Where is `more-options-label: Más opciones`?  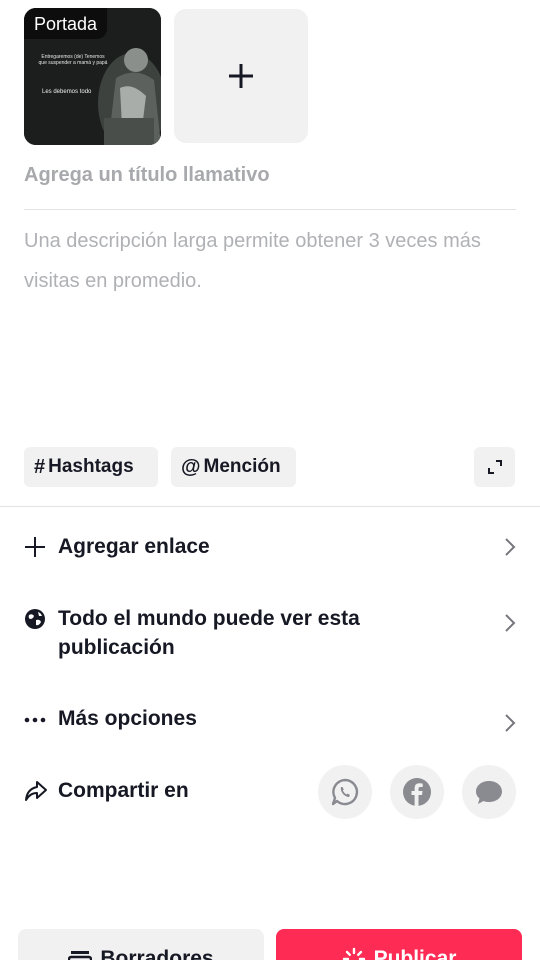 more-options-label: Más opciones is located at coordinates (127, 718).